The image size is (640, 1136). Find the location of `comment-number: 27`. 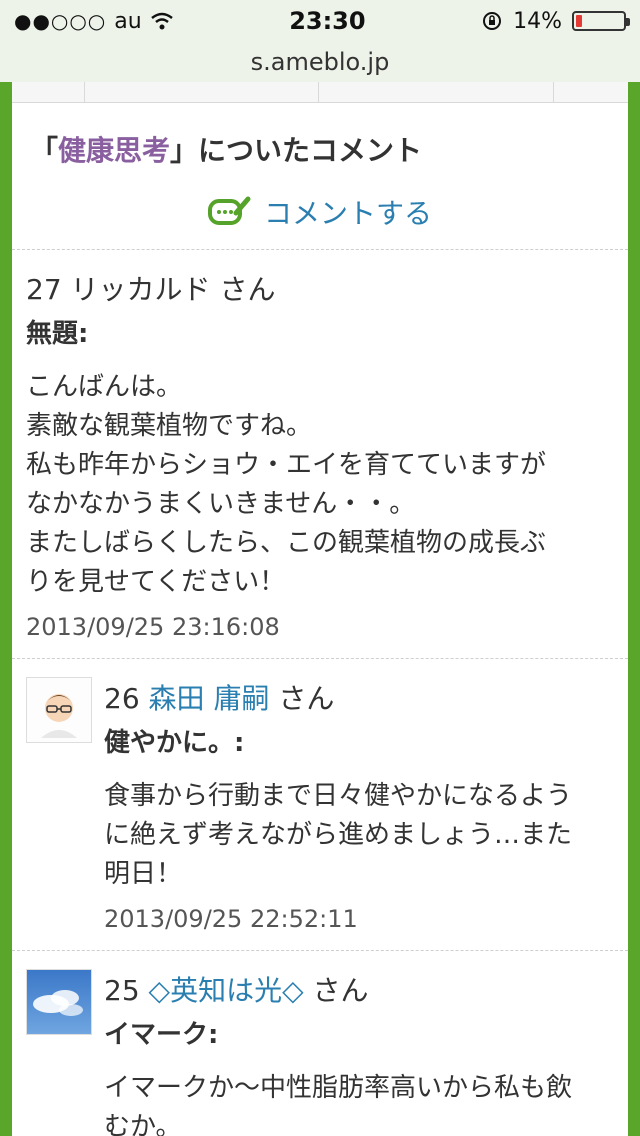

comment-number: 27 is located at coordinates (44, 289).